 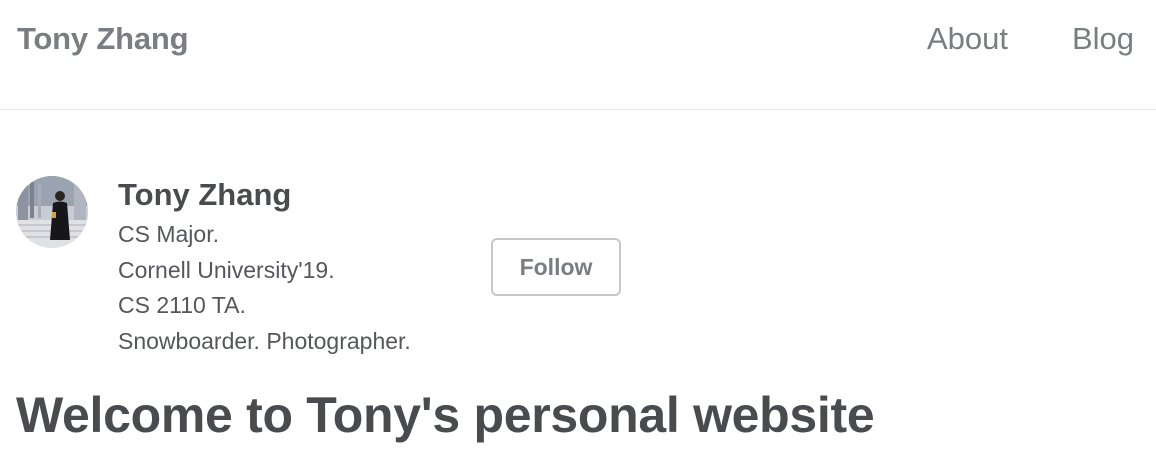 What do you see at coordinates (103, 39) in the screenshot?
I see `site-brand-link: Tony Zhang` at bounding box center [103, 39].